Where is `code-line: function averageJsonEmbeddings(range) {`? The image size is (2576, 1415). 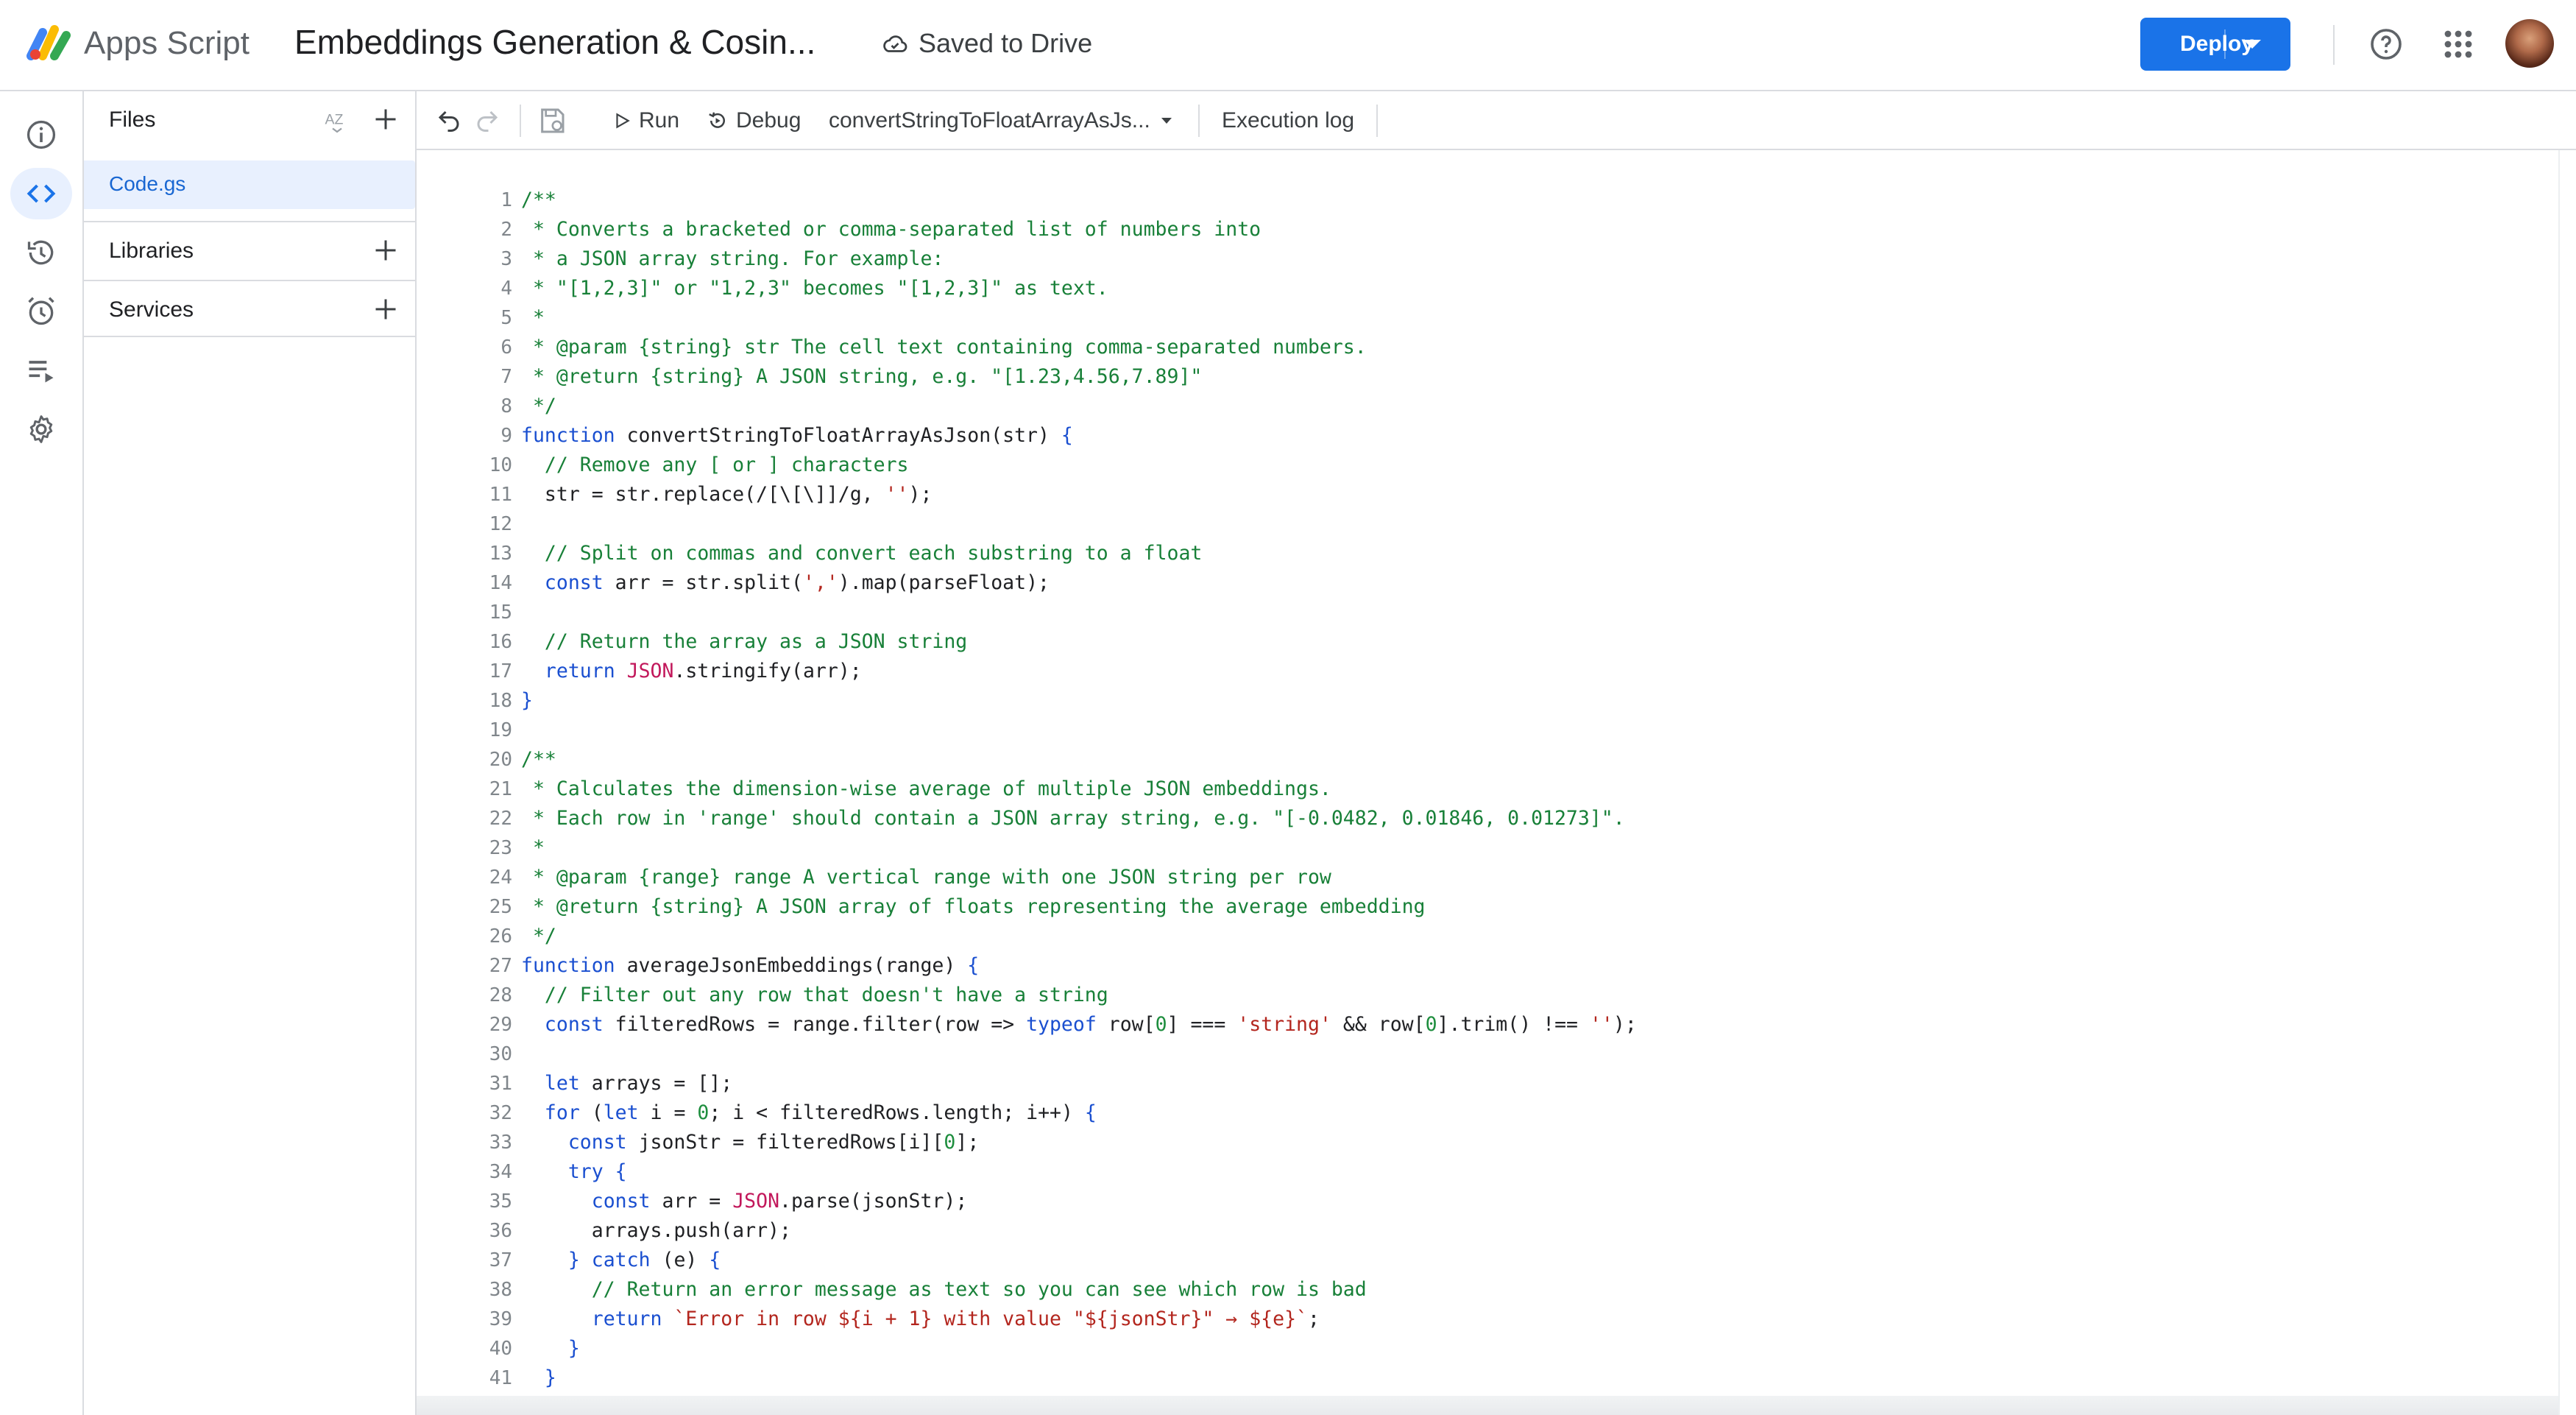 code-line: function averageJsonEmbeddings(range) { is located at coordinates (1536, 966).